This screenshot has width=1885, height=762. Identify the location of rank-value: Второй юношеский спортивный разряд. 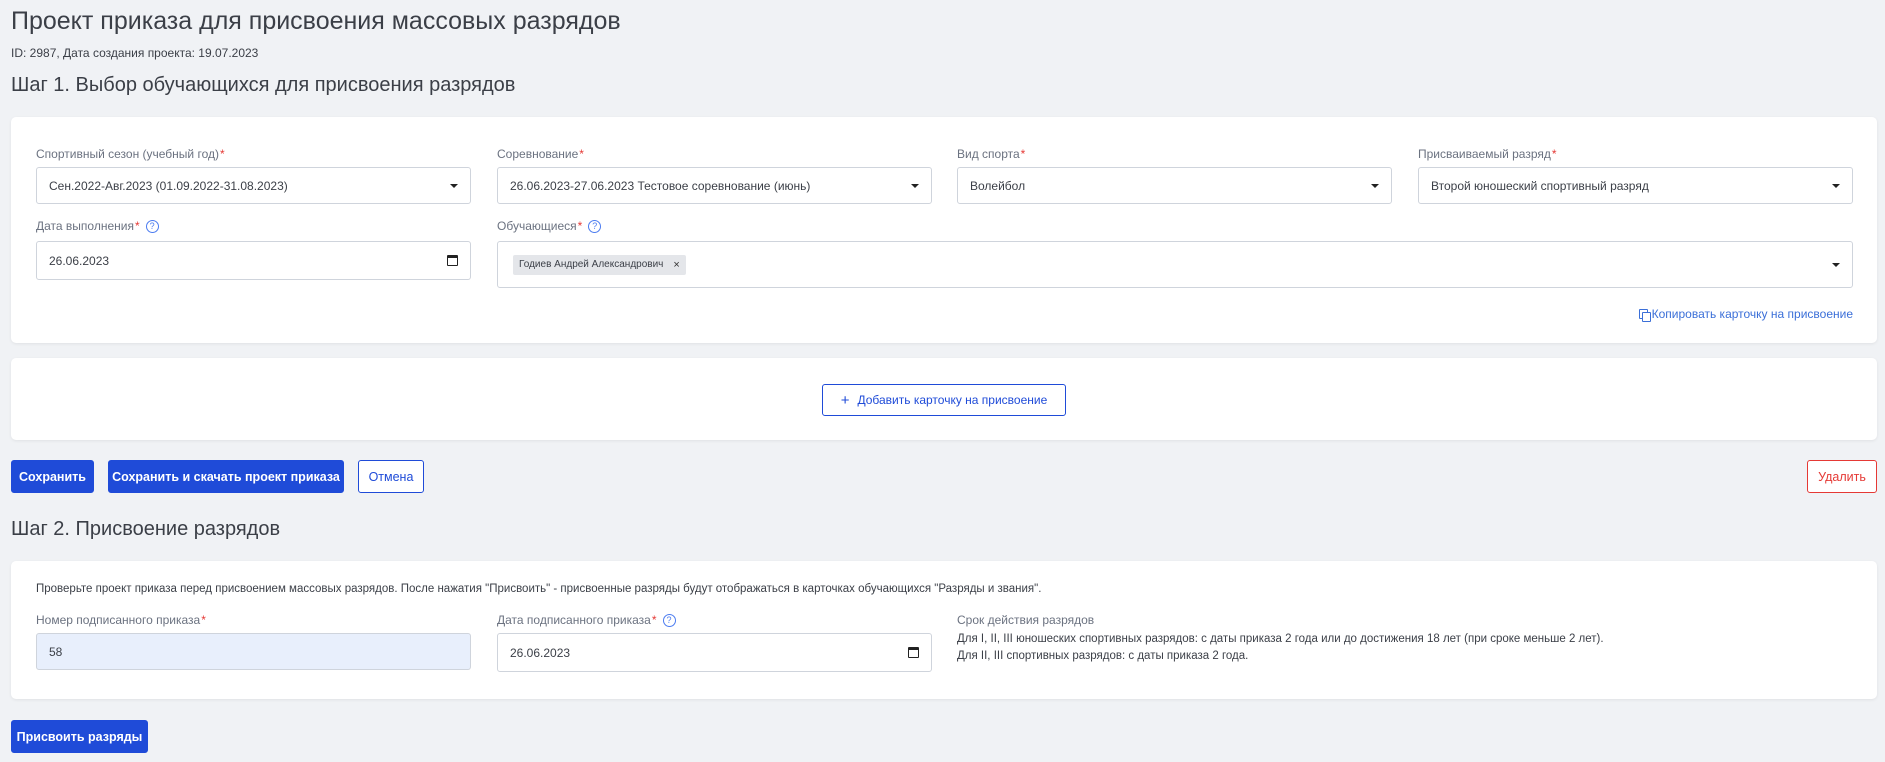
(1540, 185).